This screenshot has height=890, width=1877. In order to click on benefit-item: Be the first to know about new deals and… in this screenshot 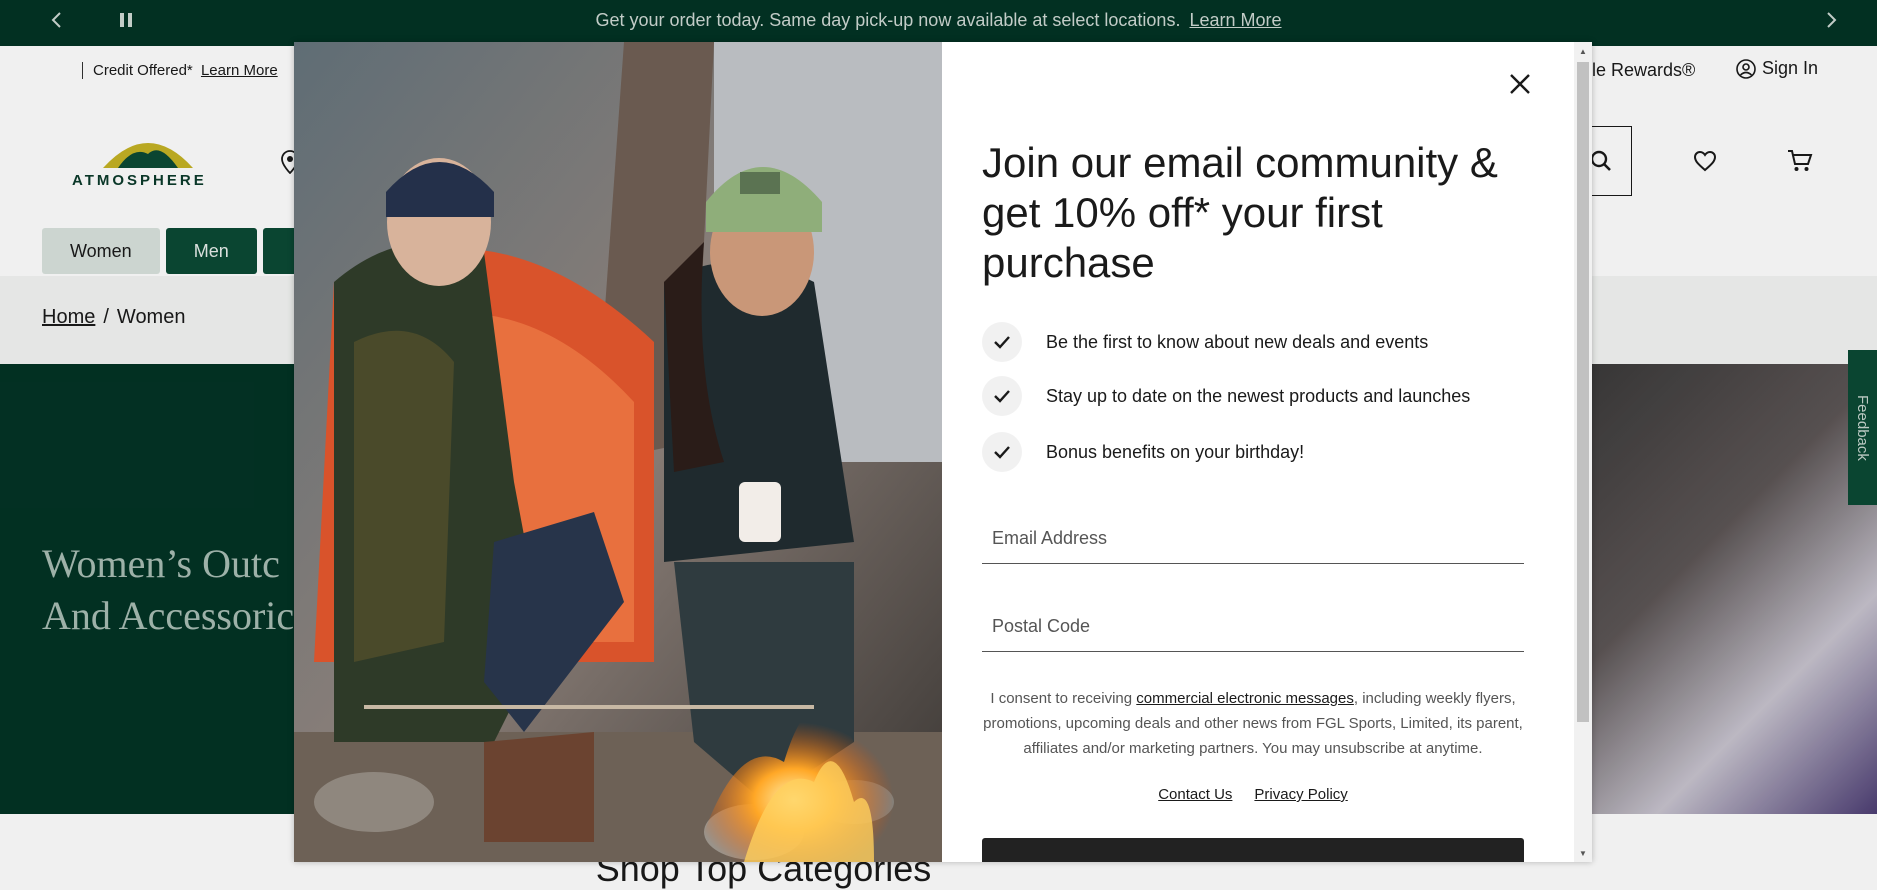, I will do `click(1205, 342)`.